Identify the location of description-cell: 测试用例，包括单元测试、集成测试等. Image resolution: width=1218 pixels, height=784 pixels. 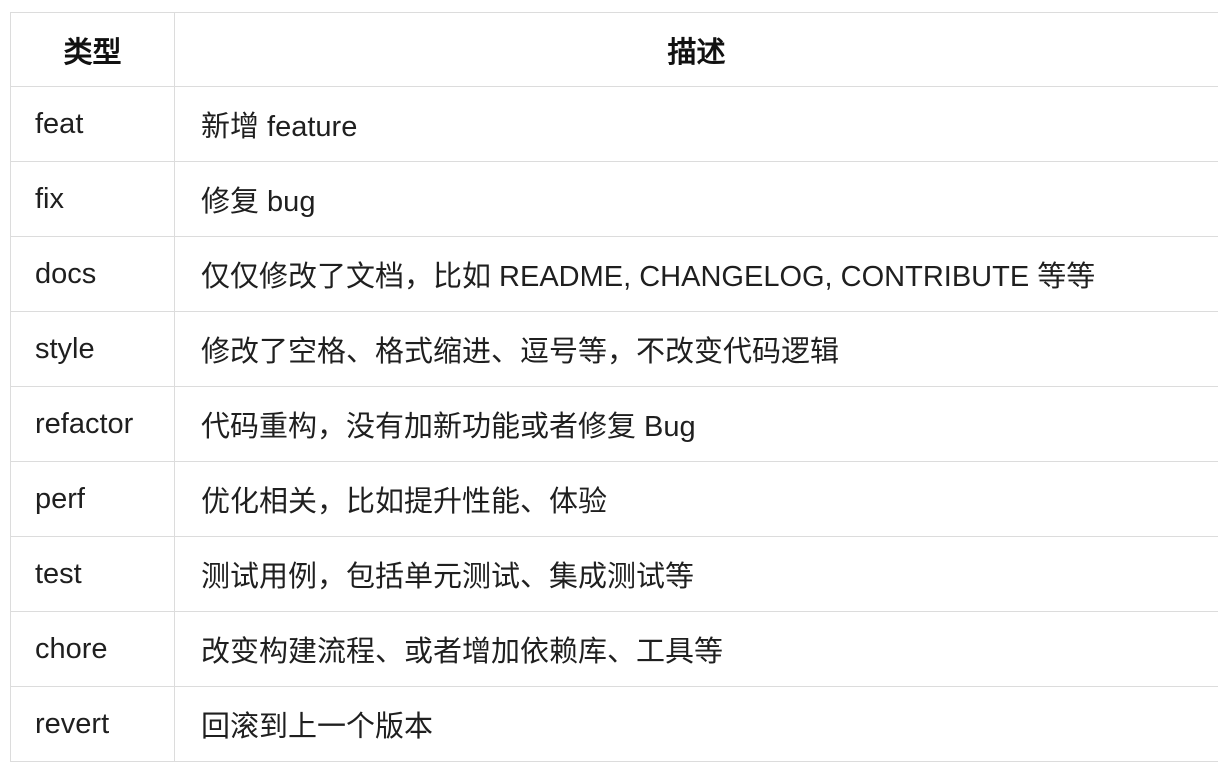
(696, 574).